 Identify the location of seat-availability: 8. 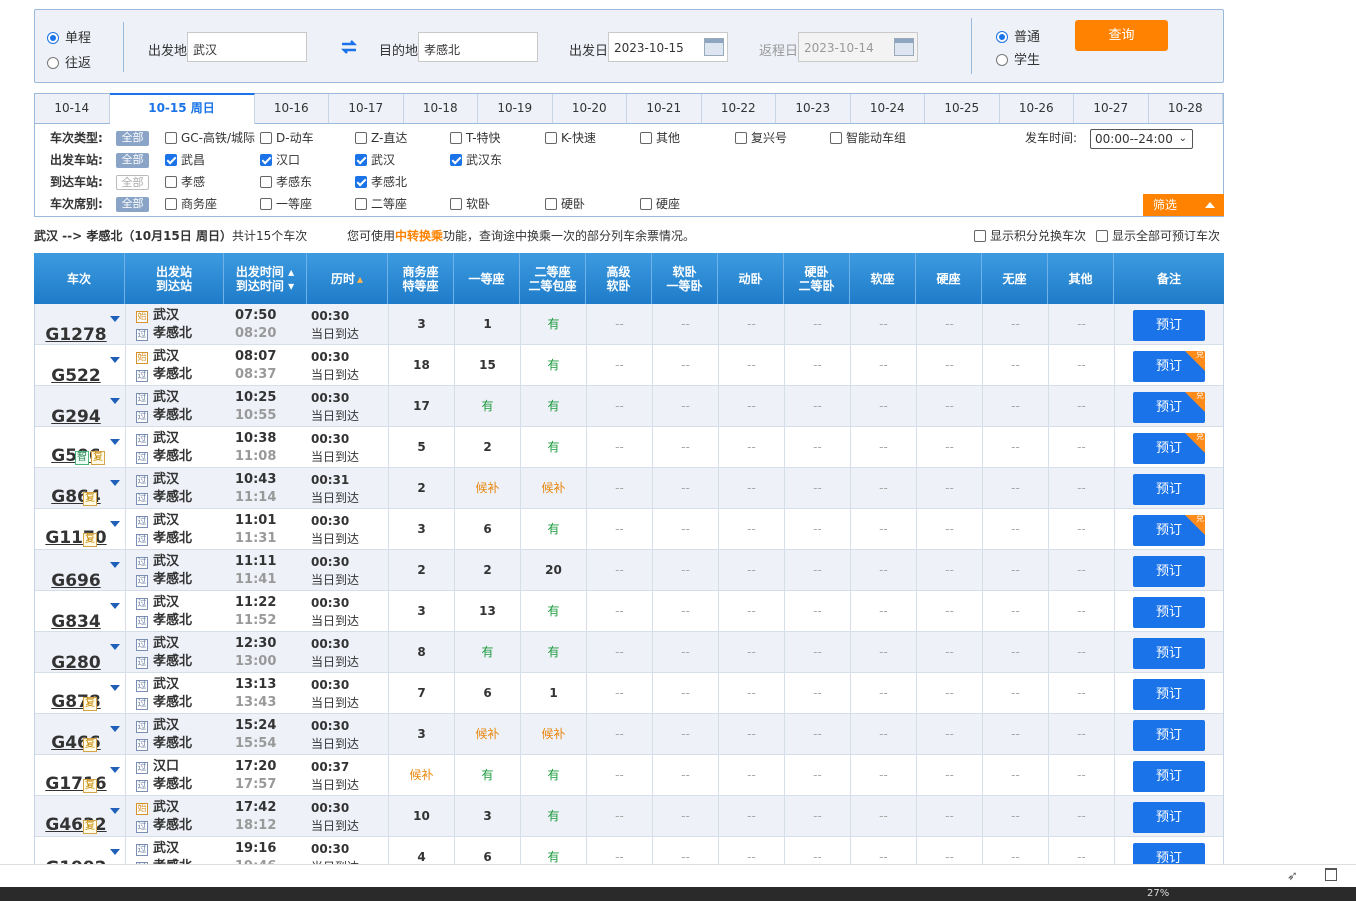
(421, 652).